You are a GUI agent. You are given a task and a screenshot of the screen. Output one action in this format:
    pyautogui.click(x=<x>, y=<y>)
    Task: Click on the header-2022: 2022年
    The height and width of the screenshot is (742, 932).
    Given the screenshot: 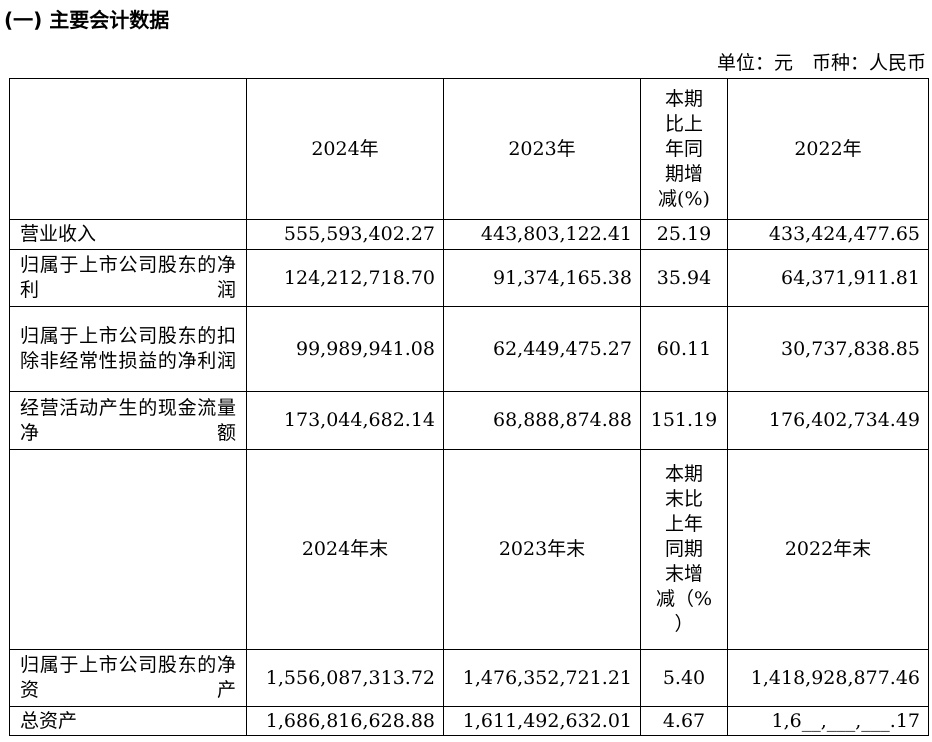 What is the action you would take?
    pyautogui.click(x=828, y=149)
    